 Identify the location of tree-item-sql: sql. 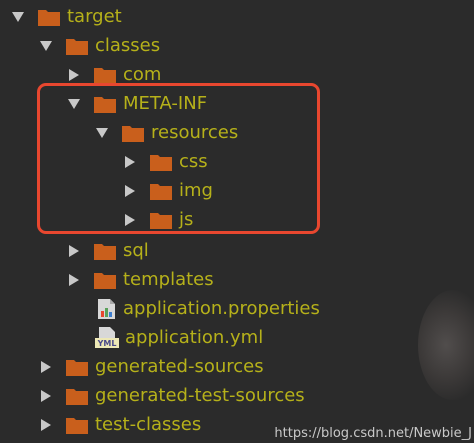
(108, 250).